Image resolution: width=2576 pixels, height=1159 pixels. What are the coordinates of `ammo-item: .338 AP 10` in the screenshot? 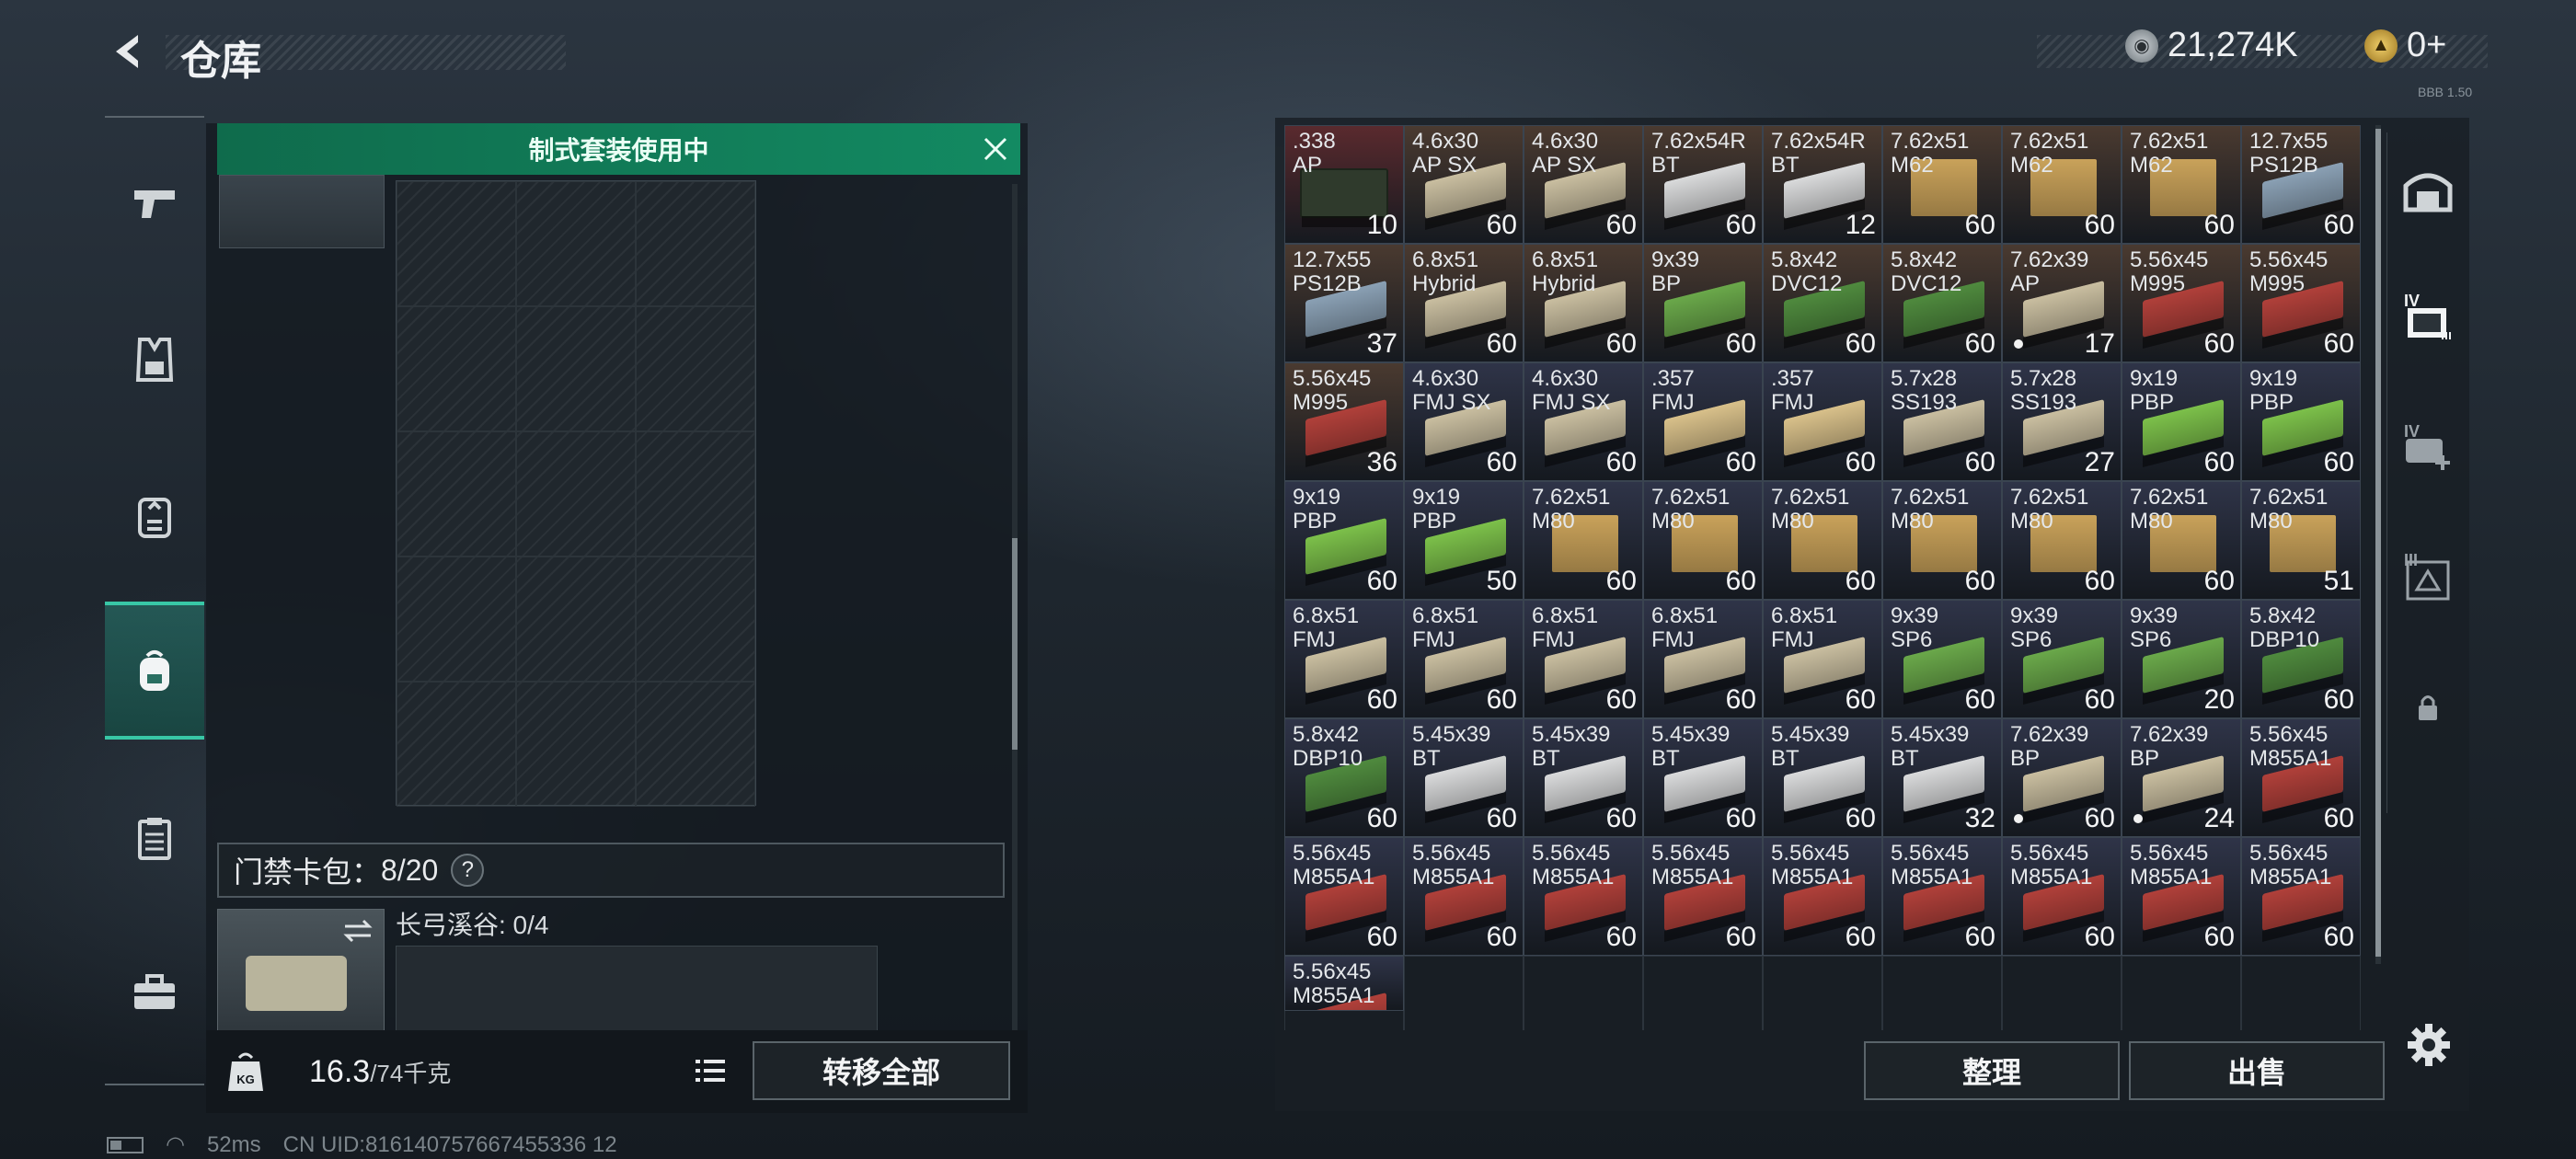 It's located at (1344, 184).